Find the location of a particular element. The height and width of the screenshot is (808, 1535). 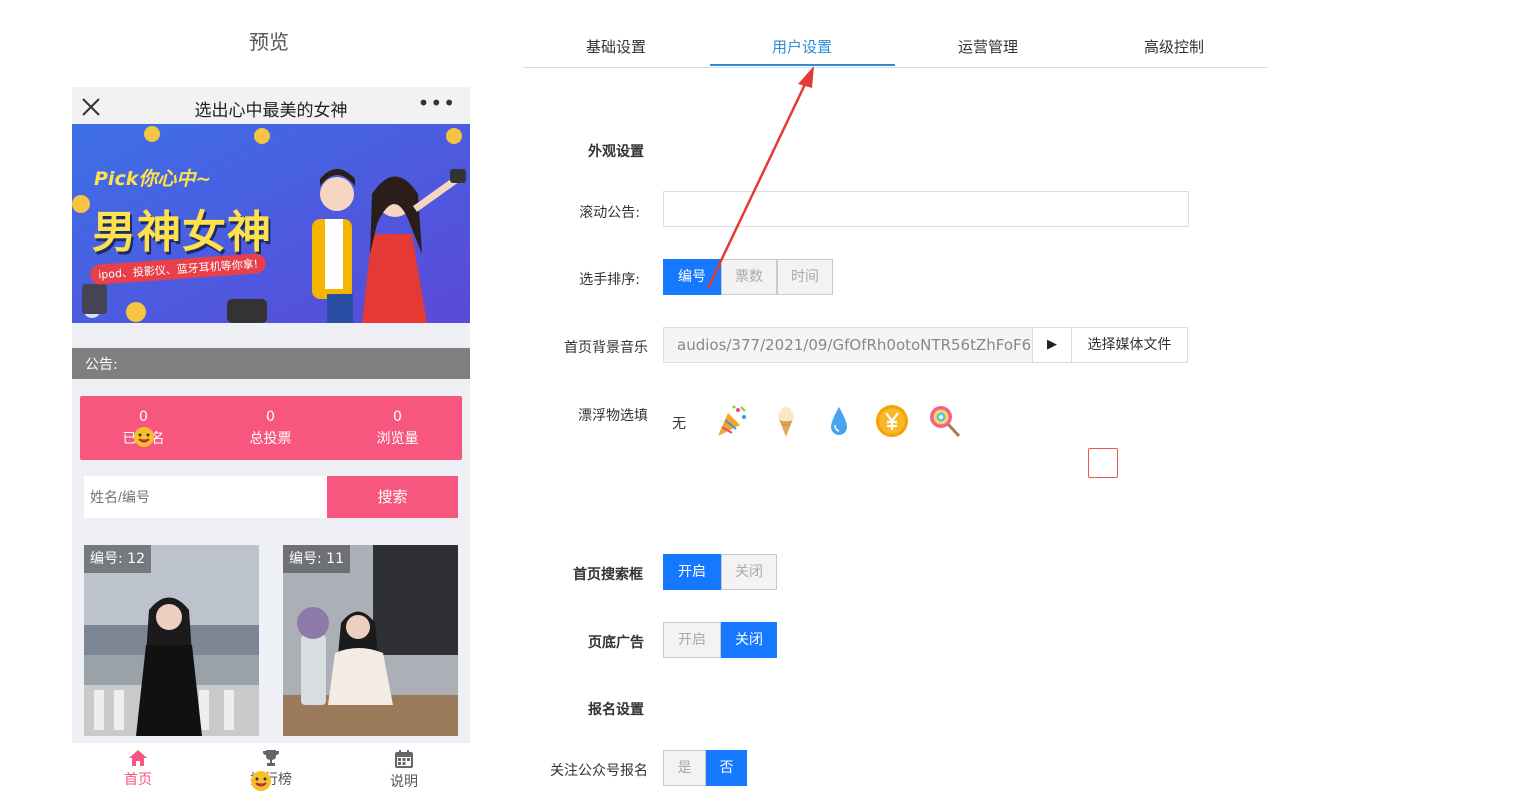

tab-info: 说明 is located at coordinates (404, 770).